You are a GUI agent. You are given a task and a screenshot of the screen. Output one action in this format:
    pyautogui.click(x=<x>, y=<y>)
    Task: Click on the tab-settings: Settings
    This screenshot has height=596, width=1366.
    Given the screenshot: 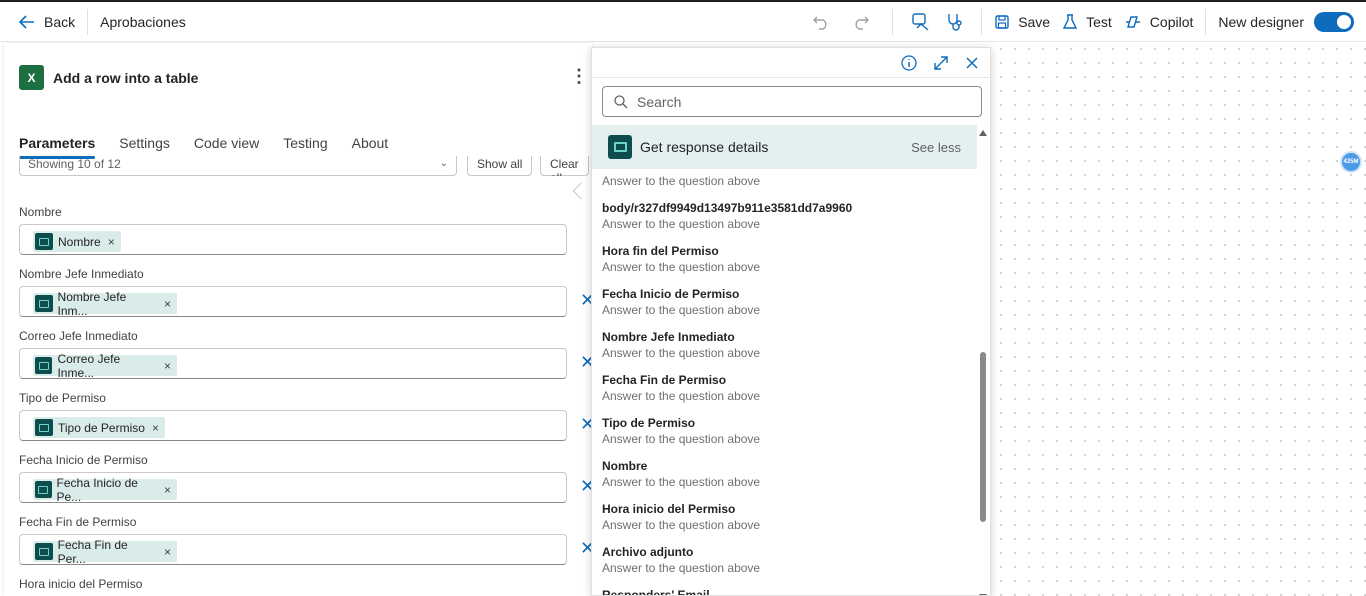 What is the action you would take?
    pyautogui.click(x=144, y=146)
    